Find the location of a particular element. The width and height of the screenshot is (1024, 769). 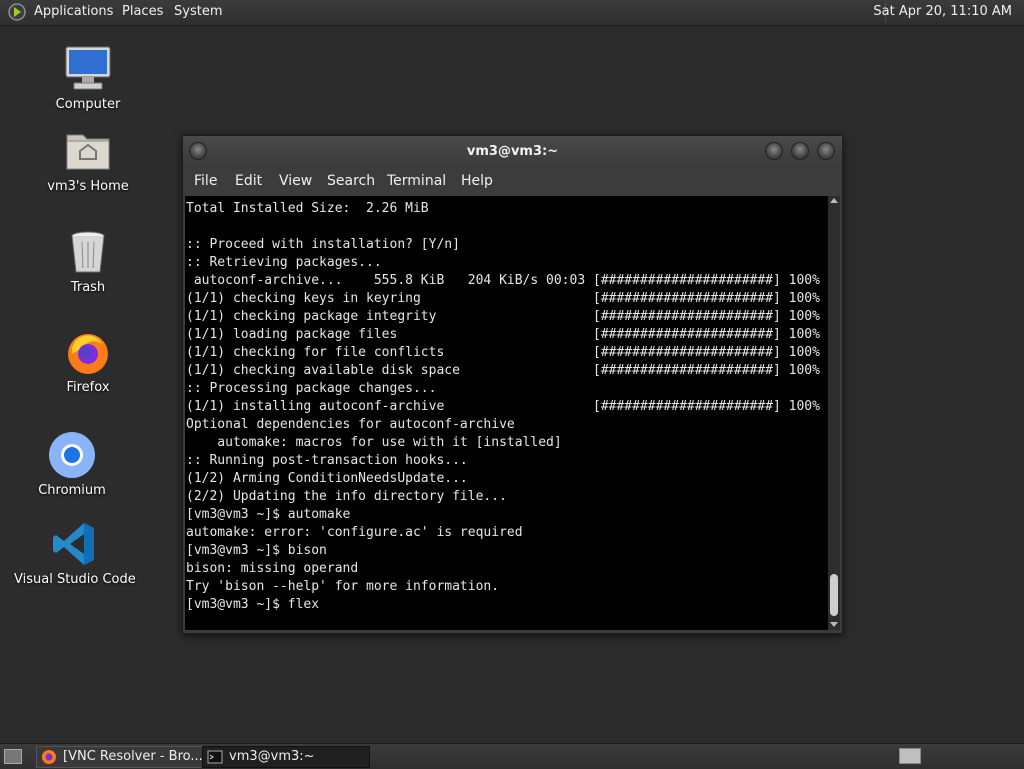

desktop-icon-chromium: Chromium is located at coordinates (72, 464).